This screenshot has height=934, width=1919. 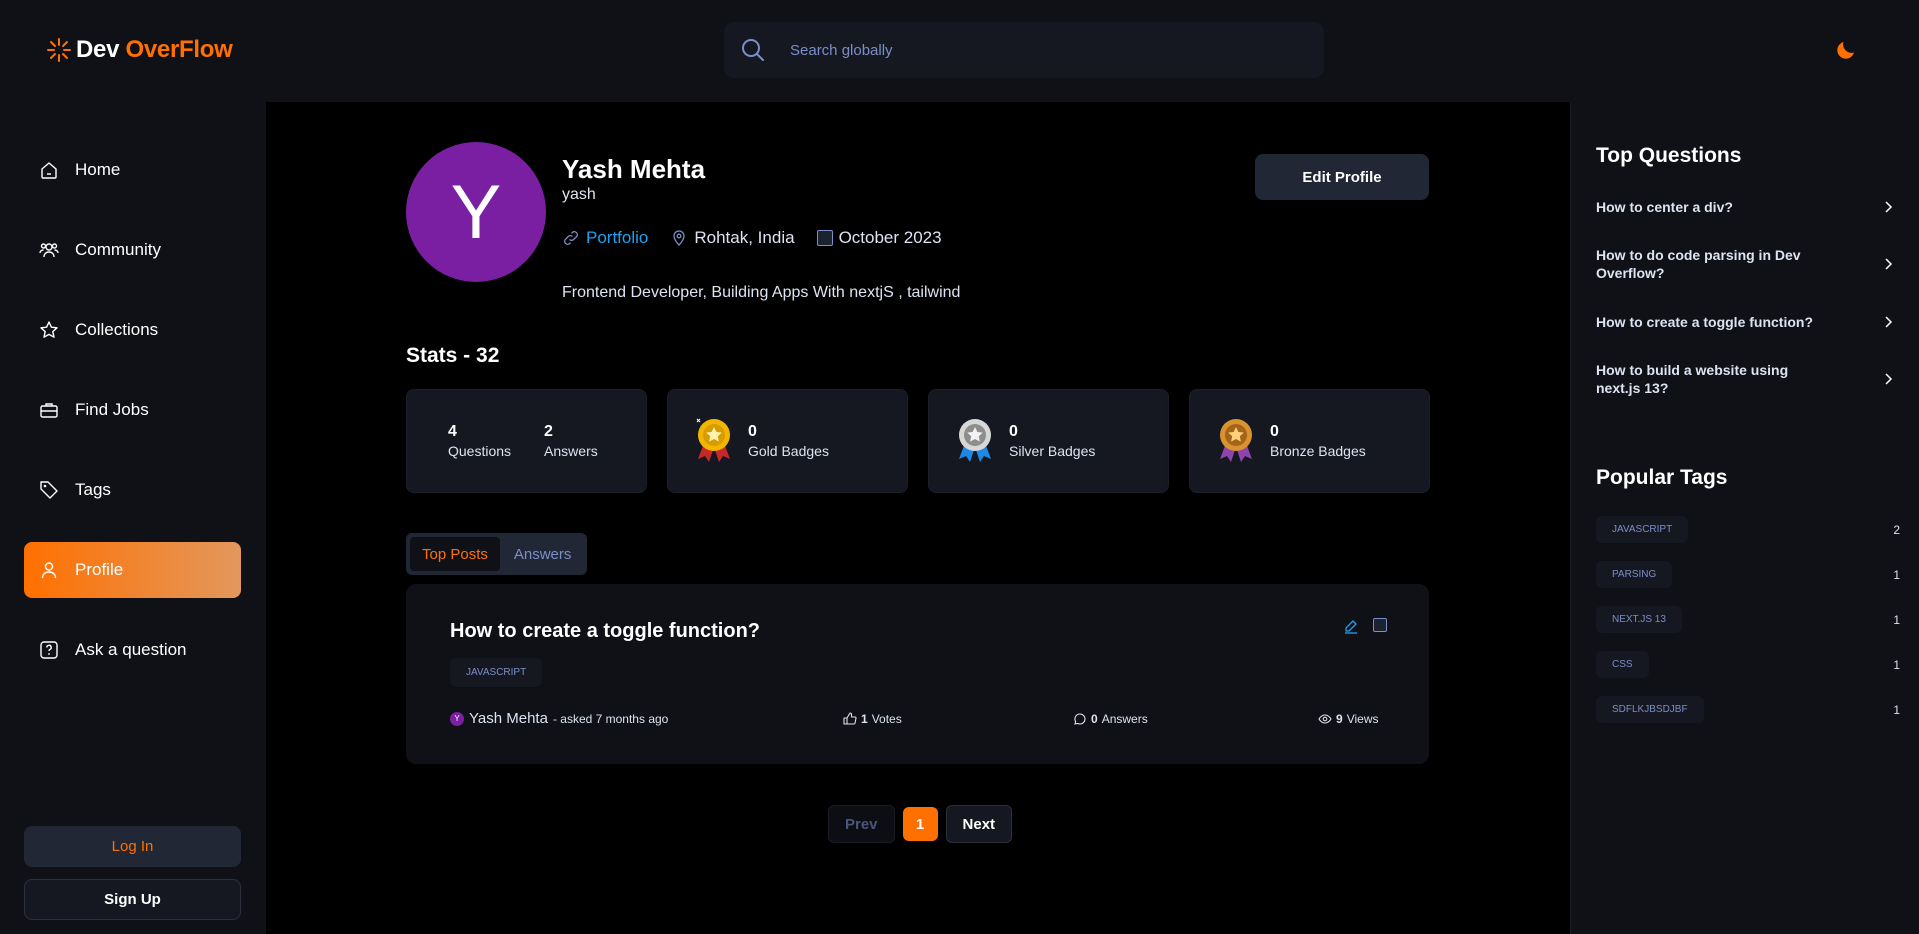 I want to click on portfolio-link: Portfolio, so click(x=617, y=238).